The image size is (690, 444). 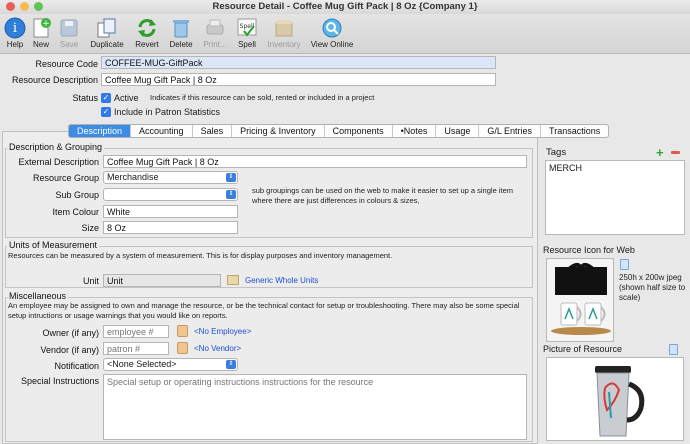 I want to click on svg-text: i, so click(x=15, y=28).